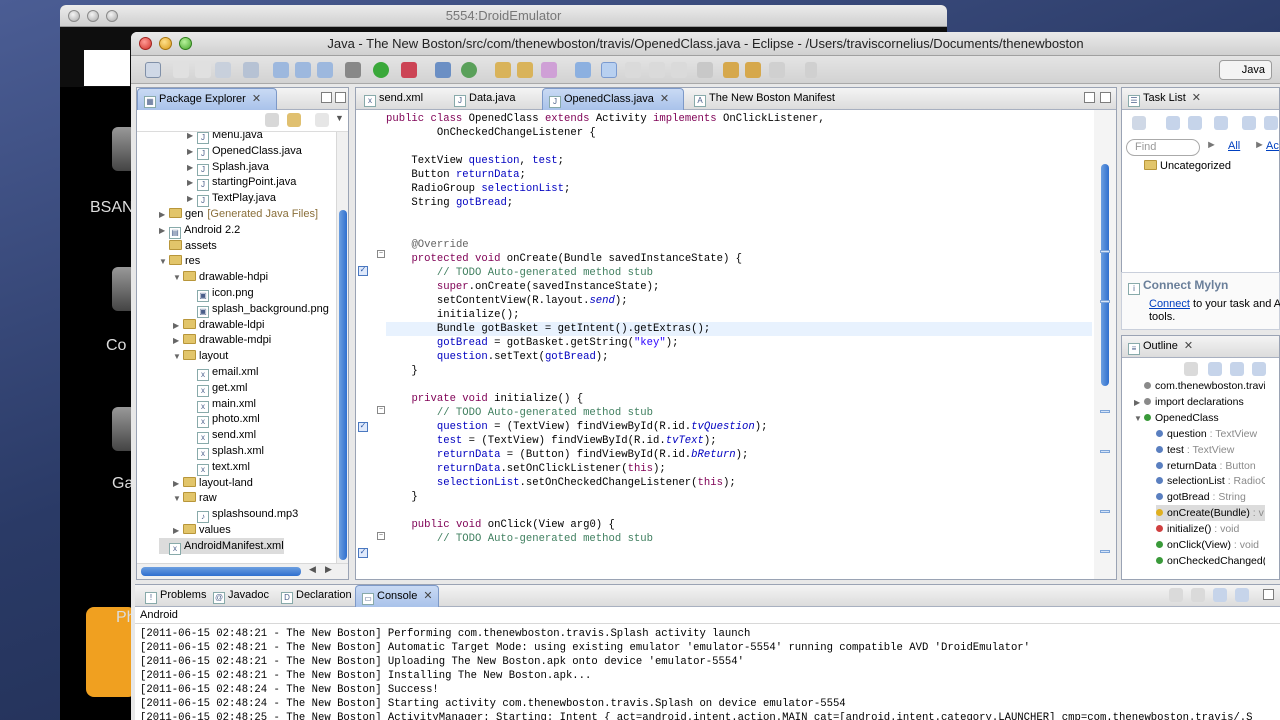 The height and width of the screenshot is (720, 1280). I want to click on all-filter-link: All, so click(1234, 146).